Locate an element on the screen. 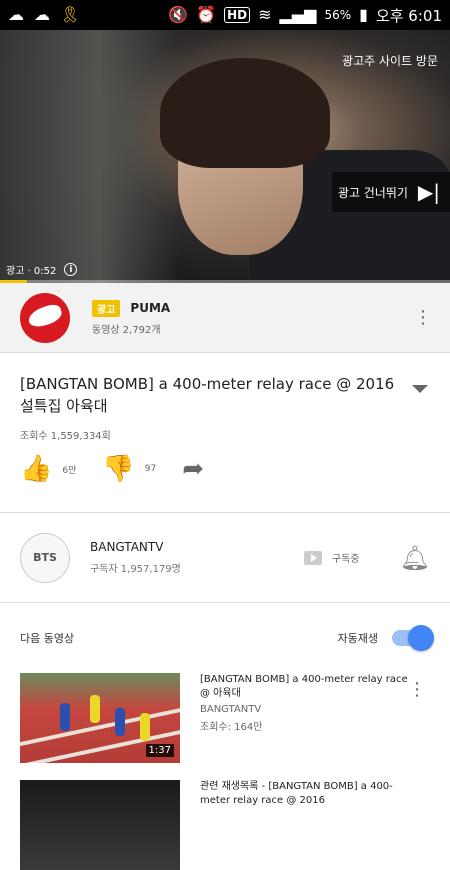 The width and height of the screenshot is (450, 870). hd-badge: HD is located at coordinates (237, 15).